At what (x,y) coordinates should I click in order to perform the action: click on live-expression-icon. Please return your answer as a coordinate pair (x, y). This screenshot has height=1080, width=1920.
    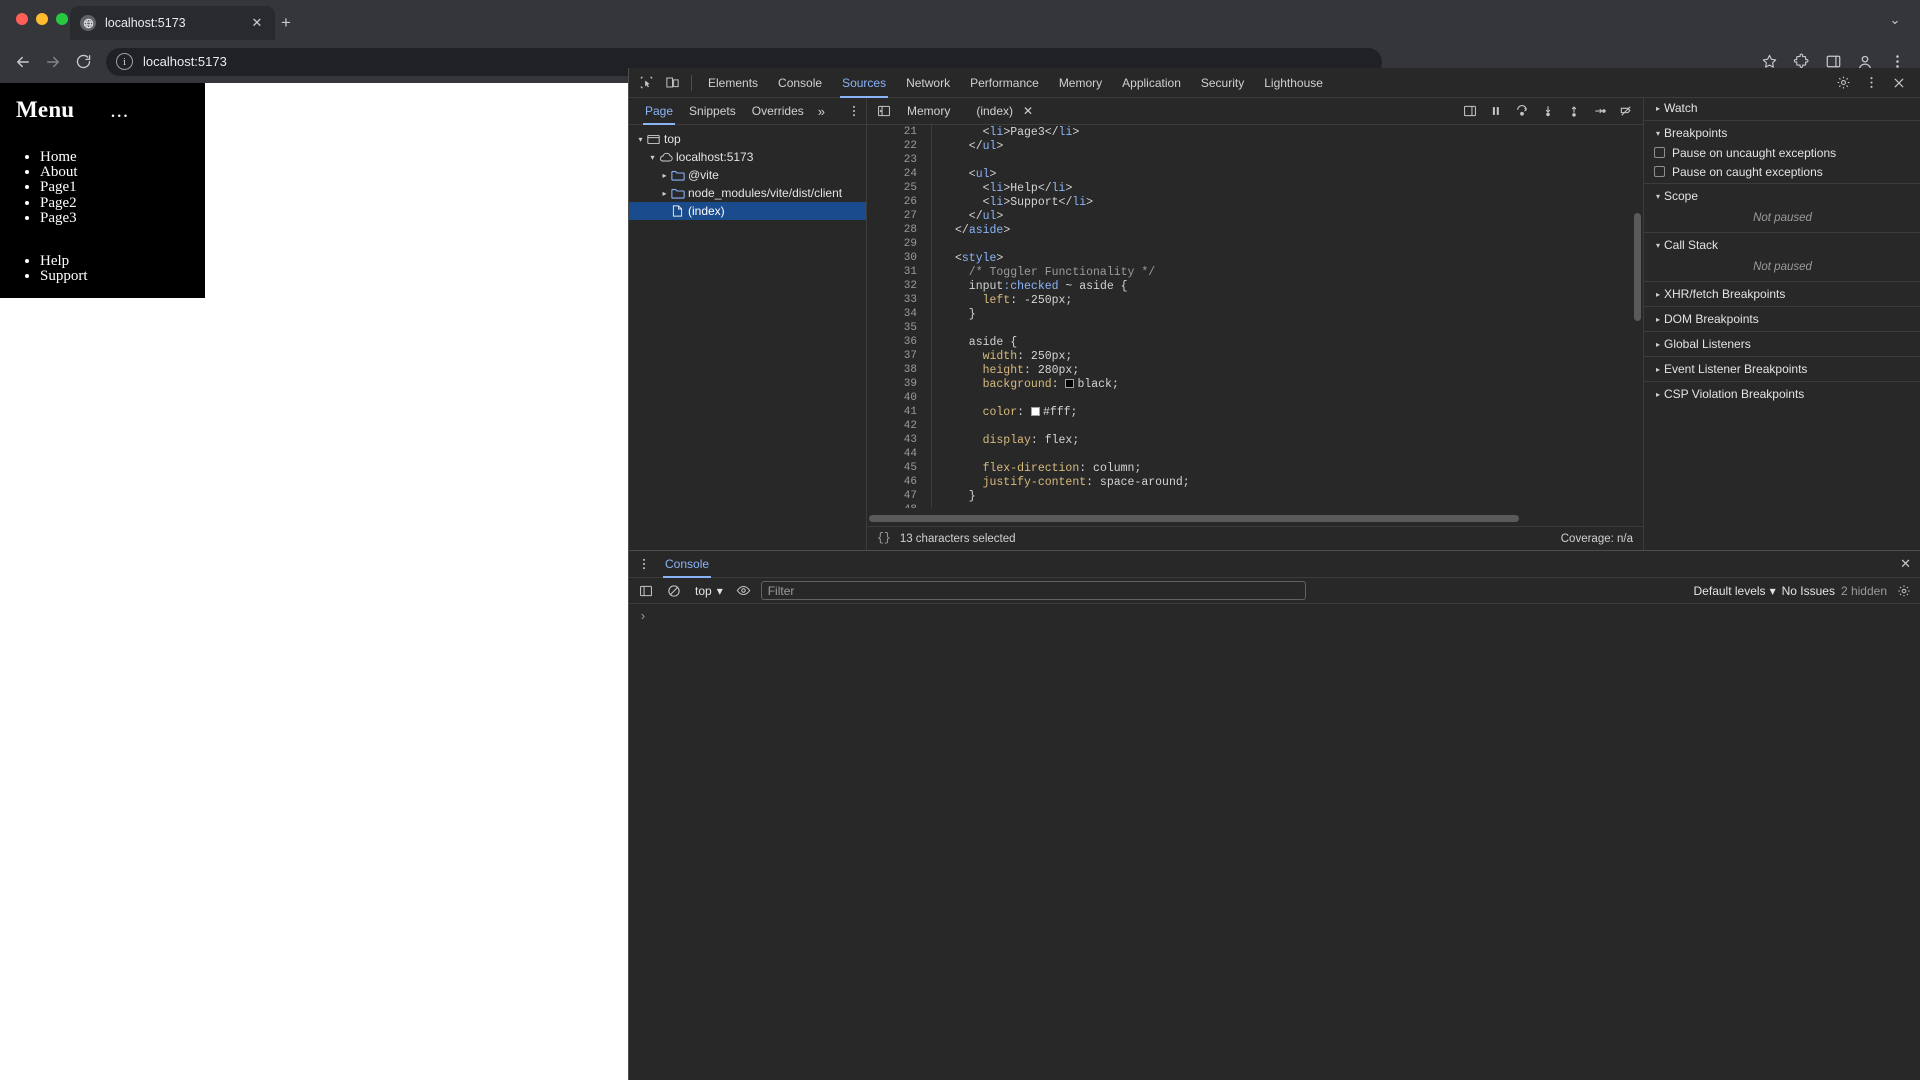
    Looking at the image, I should click on (744, 591).